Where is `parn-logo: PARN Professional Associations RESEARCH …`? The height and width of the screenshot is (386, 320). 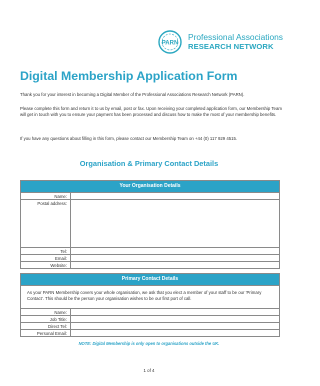
parn-logo: PARN Professional Associations RESEARCH … is located at coordinates (223, 46).